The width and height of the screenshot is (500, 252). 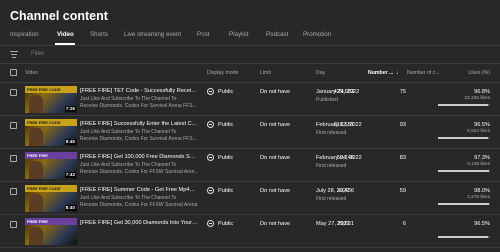 I want to click on comments-value: 6, so click(x=404, y=224).